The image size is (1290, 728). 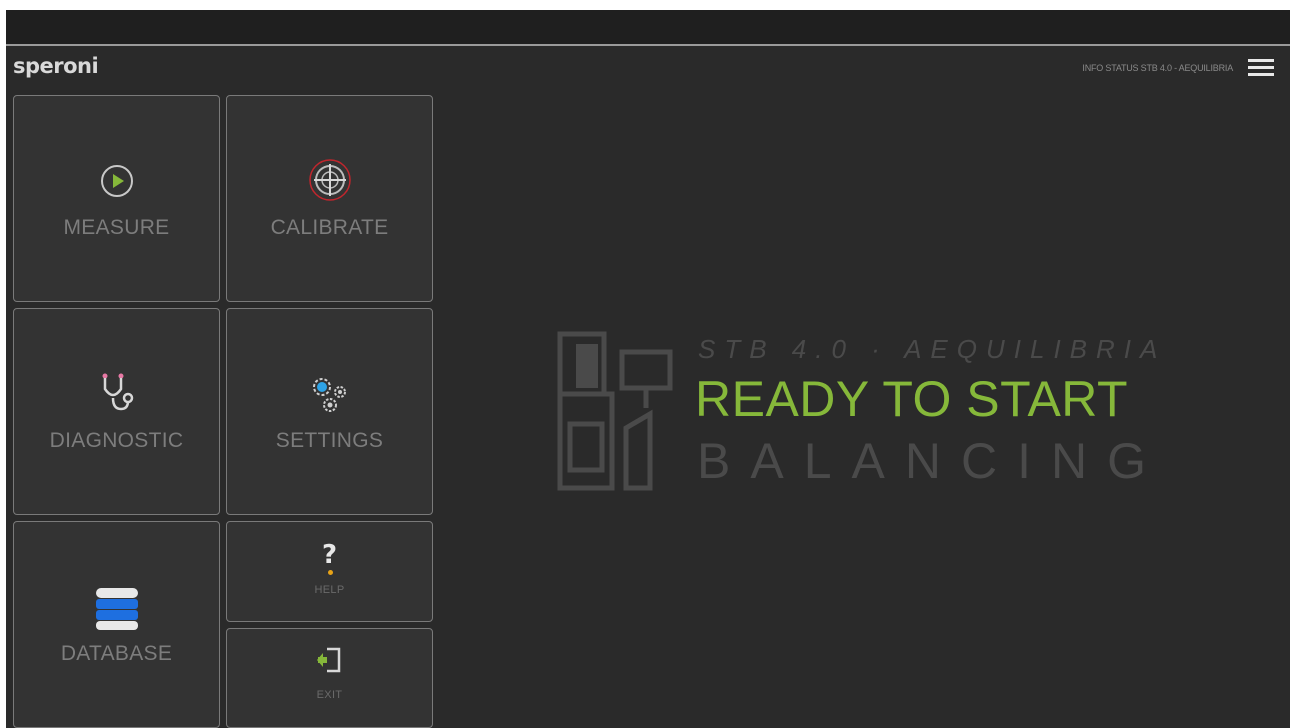 What do you see at coordinates (116, 653) in the screenshot?
I see `database-label: DATABASE` at bounding box center [116, 653].